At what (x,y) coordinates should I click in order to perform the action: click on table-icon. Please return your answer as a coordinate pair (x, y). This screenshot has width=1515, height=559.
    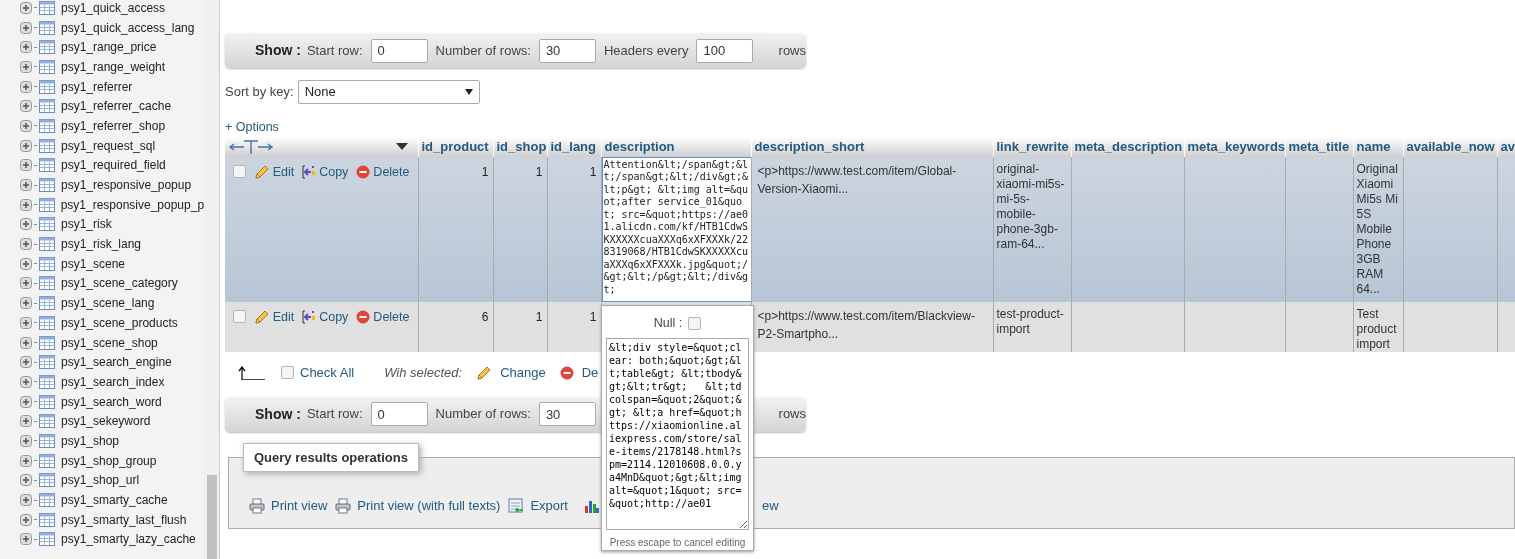
    Looking at the image, I should click on (47, 145).